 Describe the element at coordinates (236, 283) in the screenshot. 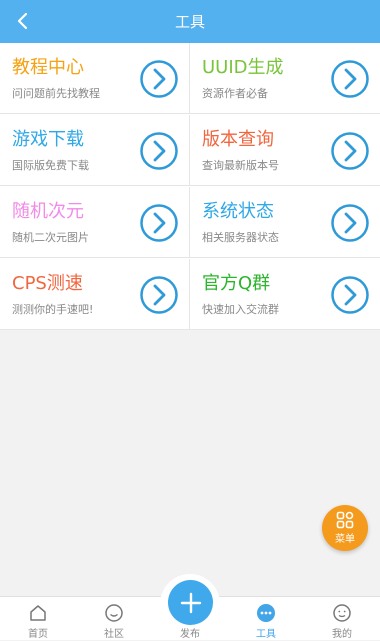

I see `tool-title: 官方Q群` at that location.